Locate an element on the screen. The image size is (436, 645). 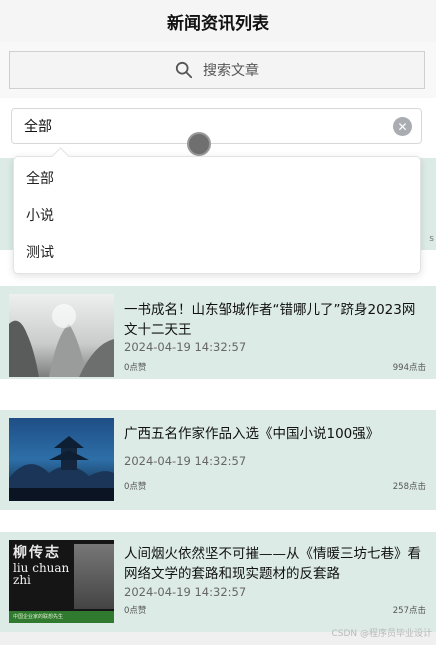
dropdown-option: 小说 is located at coordinates (217, 216).